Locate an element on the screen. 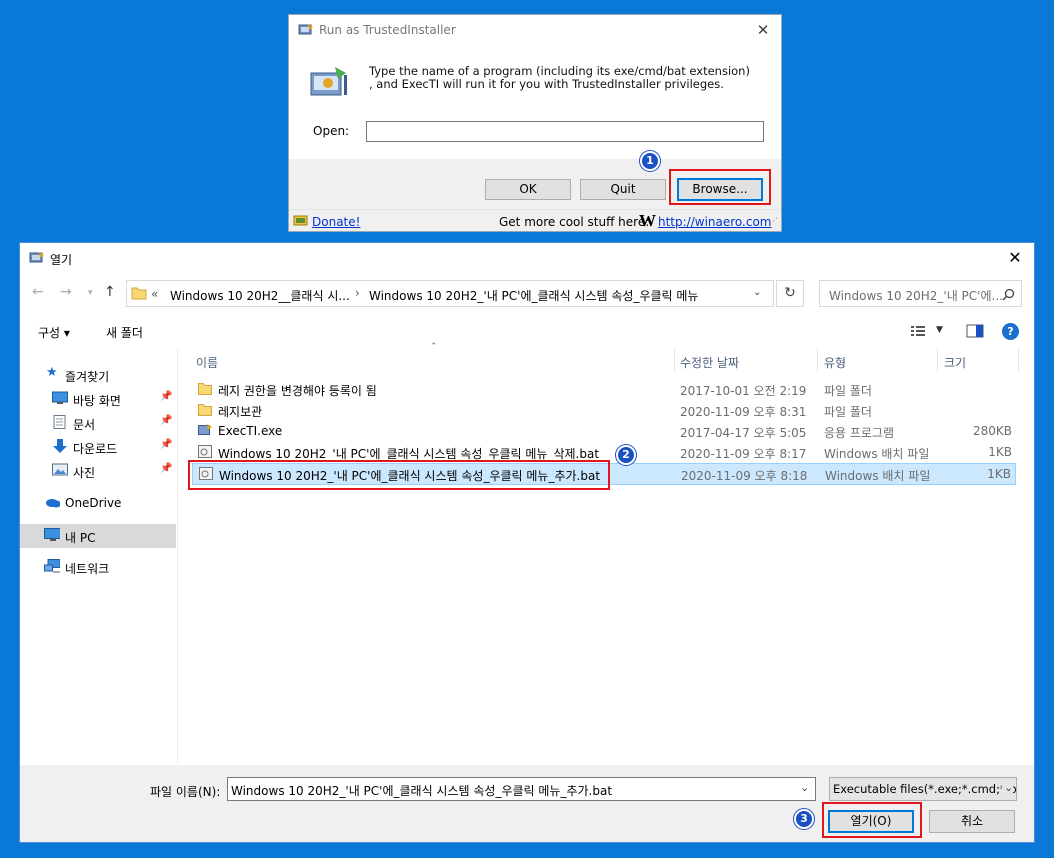 This screenshot has width=1054, height=858. document-icon is located at coordinates (59, 422).